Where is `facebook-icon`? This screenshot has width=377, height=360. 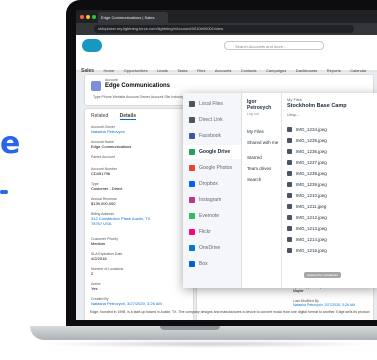
facebook-icon is located at coordinates (192, 136).